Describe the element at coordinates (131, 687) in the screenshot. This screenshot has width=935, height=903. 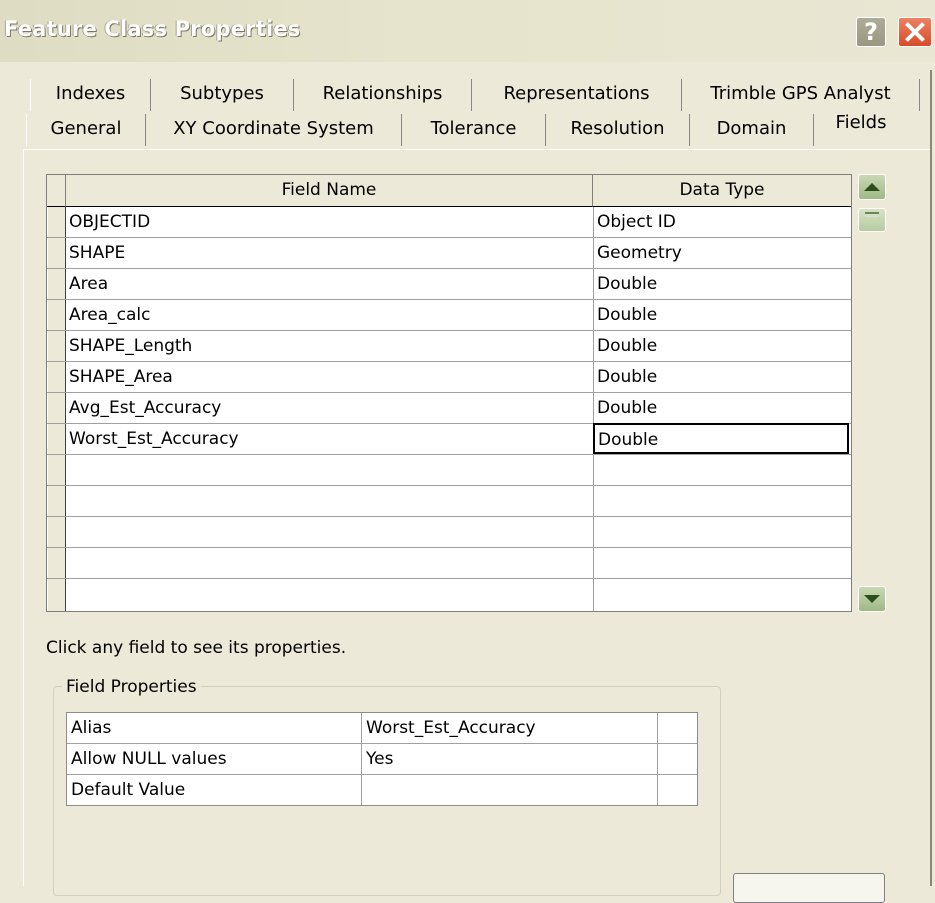
I see `field-properties-label: Field Properties` at that location.